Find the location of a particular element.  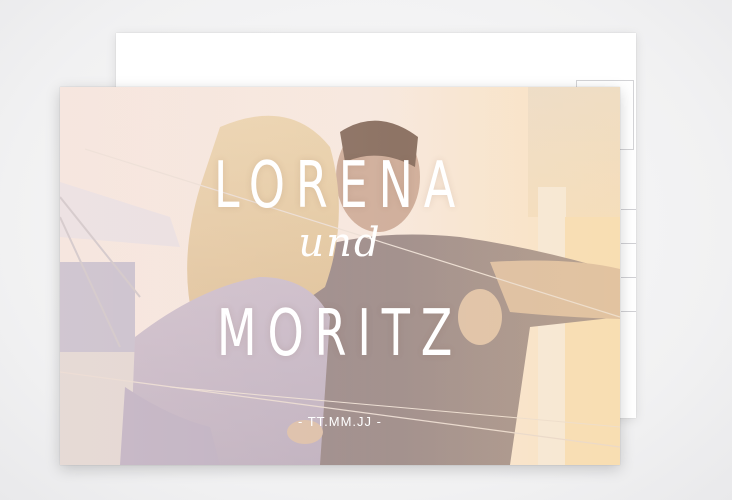

date-line: - TT.MM.JJ - is located at coordinates (340, 421).